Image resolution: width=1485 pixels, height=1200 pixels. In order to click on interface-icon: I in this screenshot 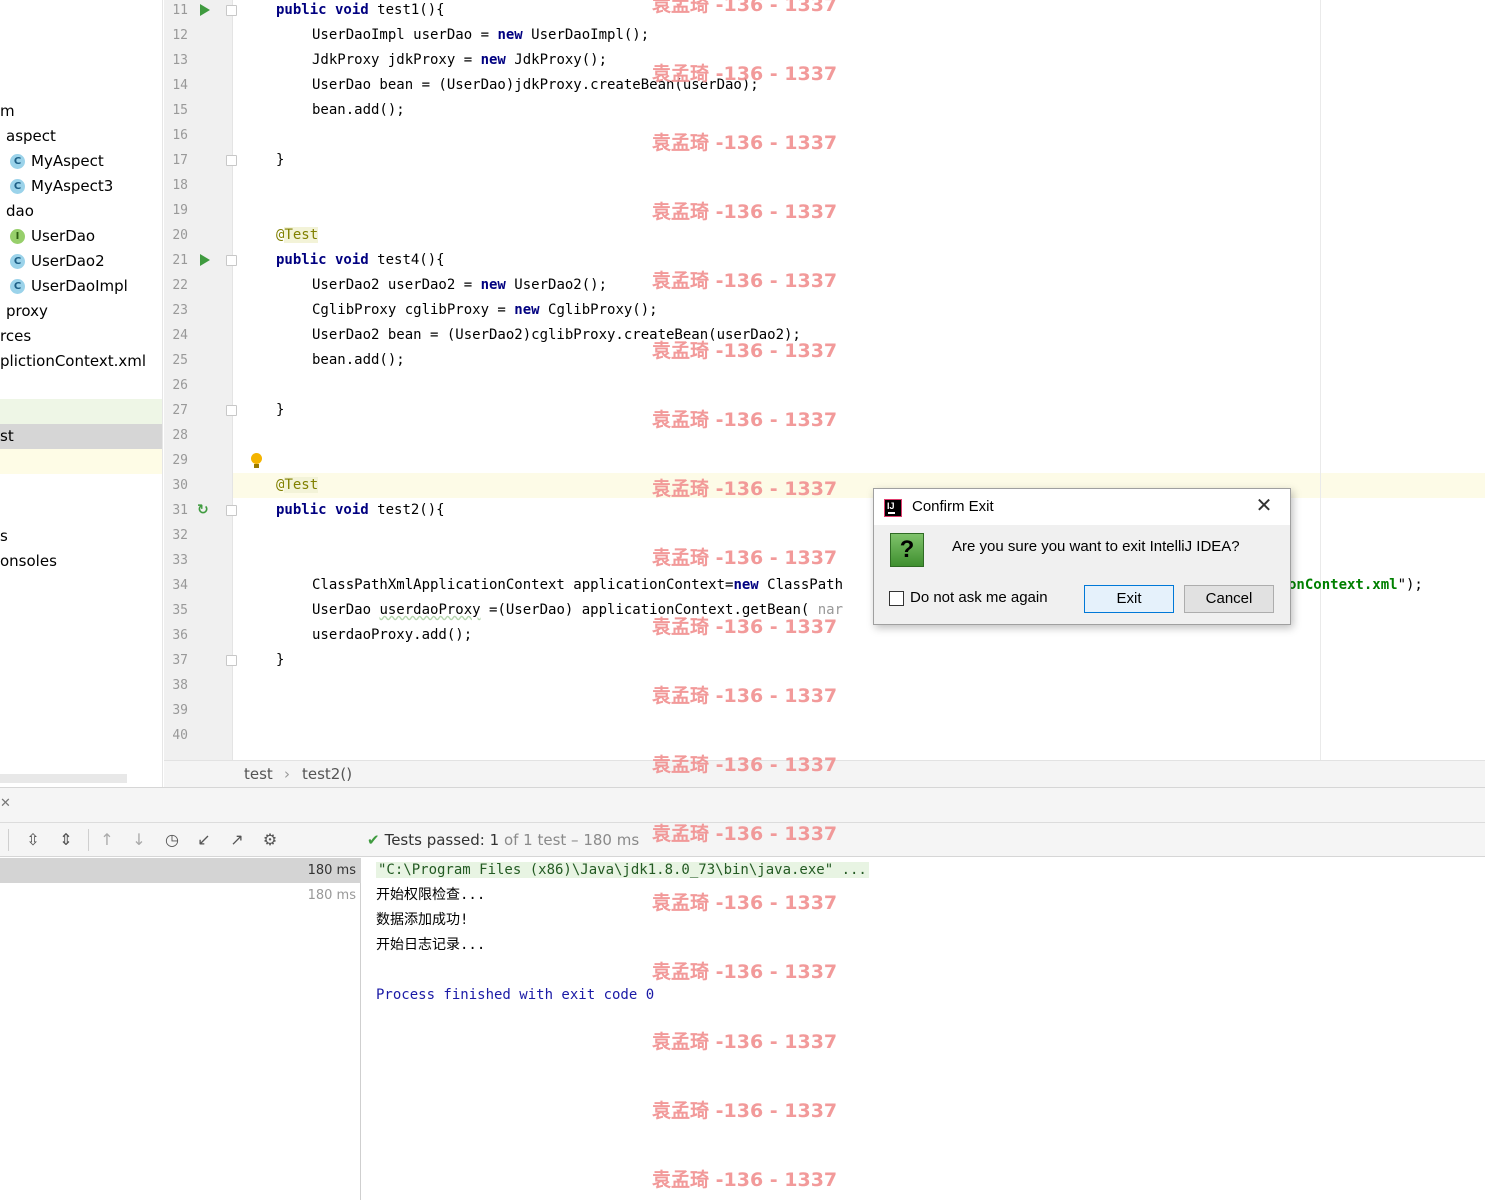, I will do `click(17, 236)`.